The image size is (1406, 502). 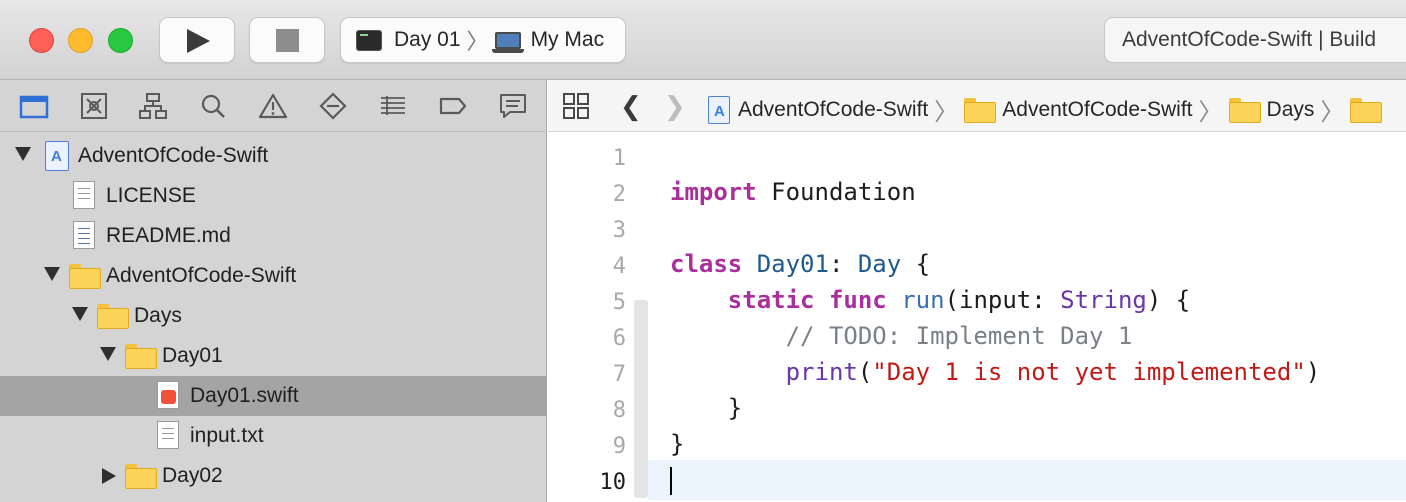 I want to click on report-icon, so click(x=513, y=106).